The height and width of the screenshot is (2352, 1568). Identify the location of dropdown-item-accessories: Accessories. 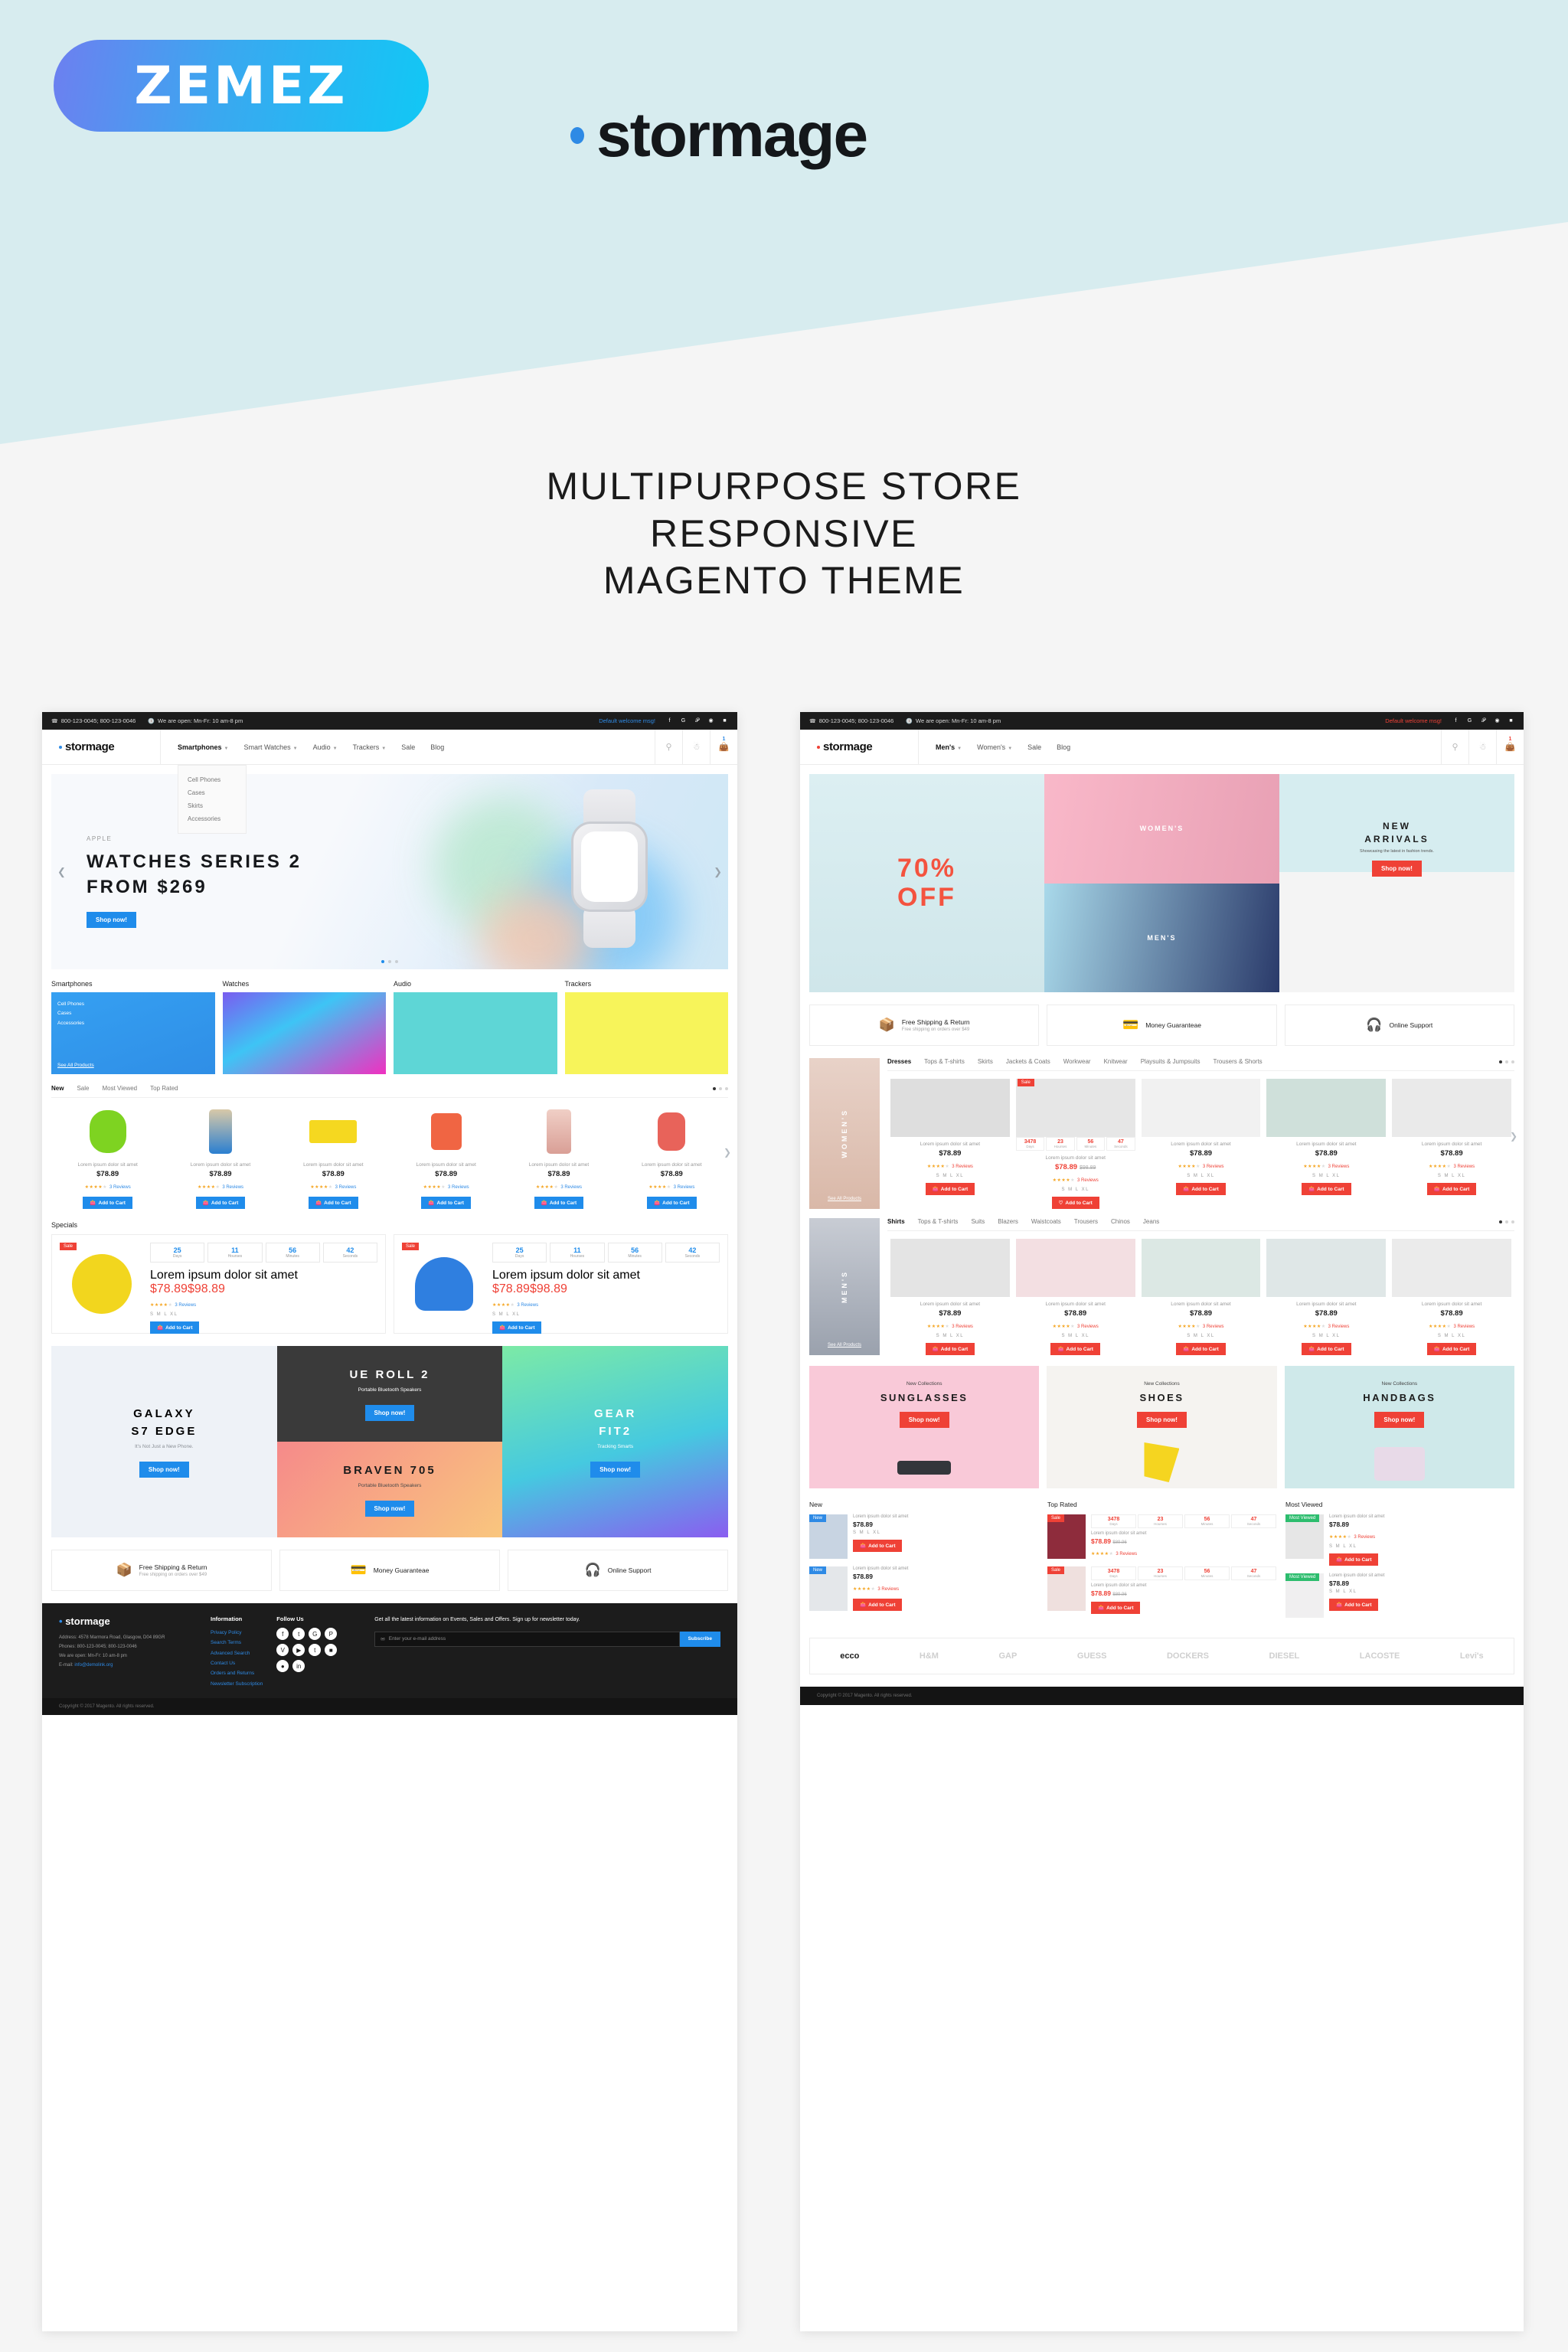
(212, 818).